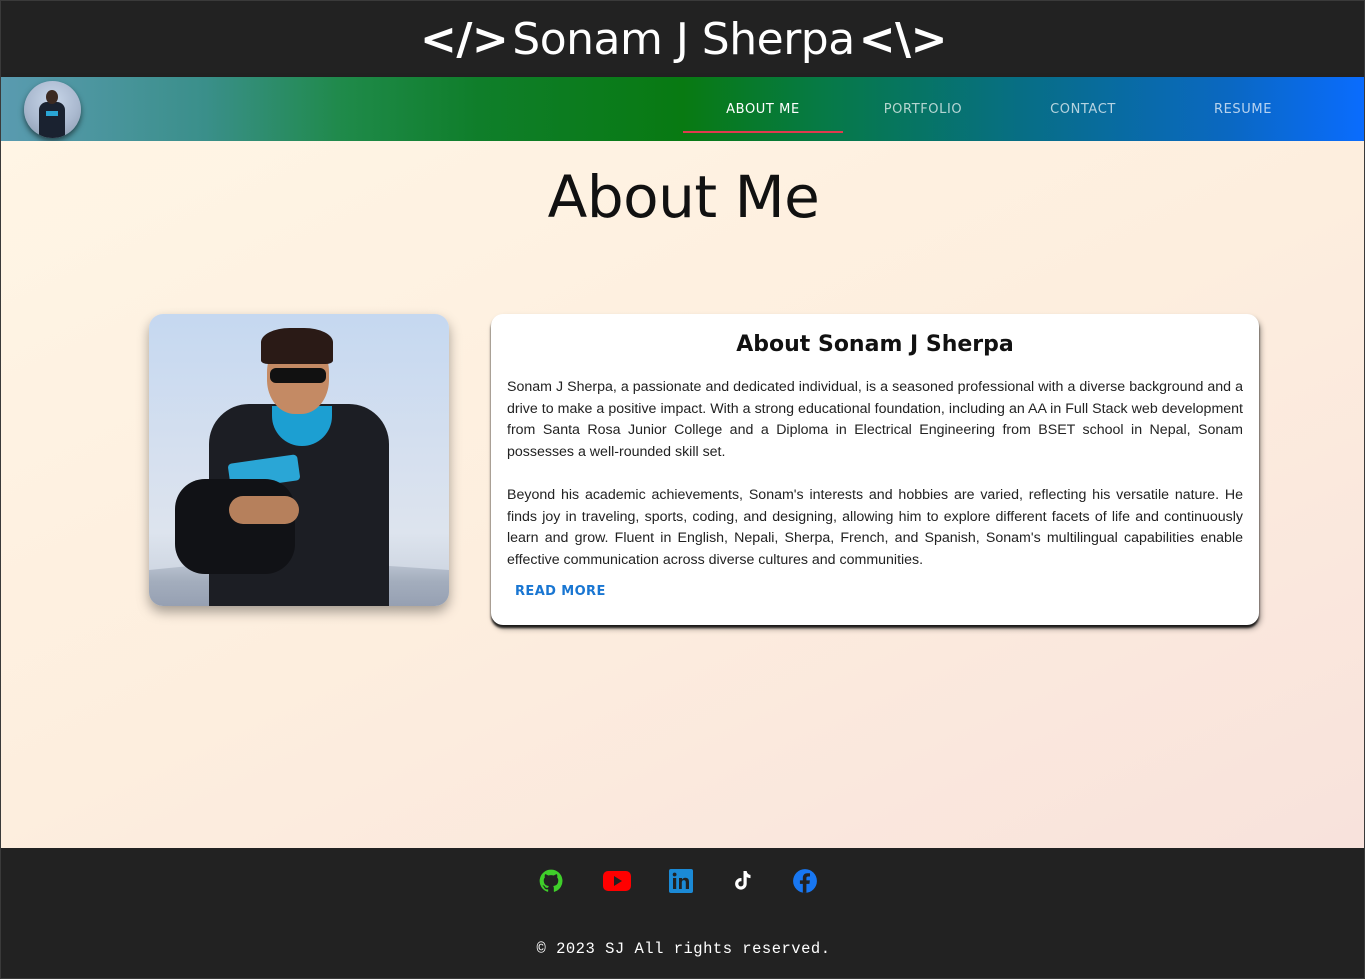  What do you see at coordinates (875, 344) in the screenshot?
I see `card-title: About Sonam J Sherpa` at bounding box center [875, 344].